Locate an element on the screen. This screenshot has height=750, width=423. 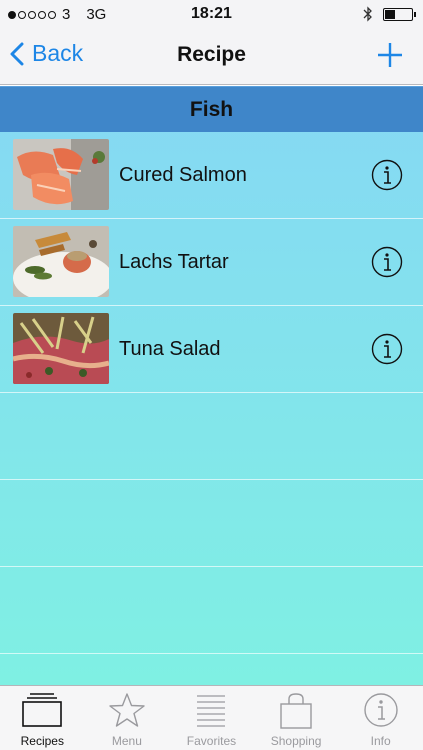
recipe-row-tuna-salad: Tuna Salad is located at coordinates (211, 349).